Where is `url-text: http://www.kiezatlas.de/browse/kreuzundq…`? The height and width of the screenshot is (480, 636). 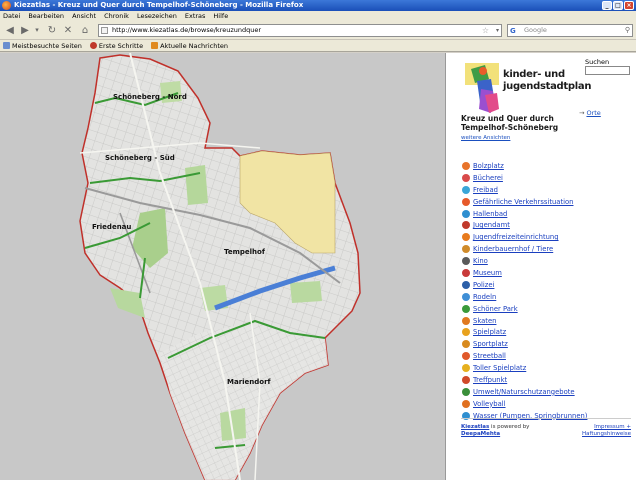
url-text: http://www.kiezatlas.de/browse/kreuzundq… is located at coordinates (187, 30).